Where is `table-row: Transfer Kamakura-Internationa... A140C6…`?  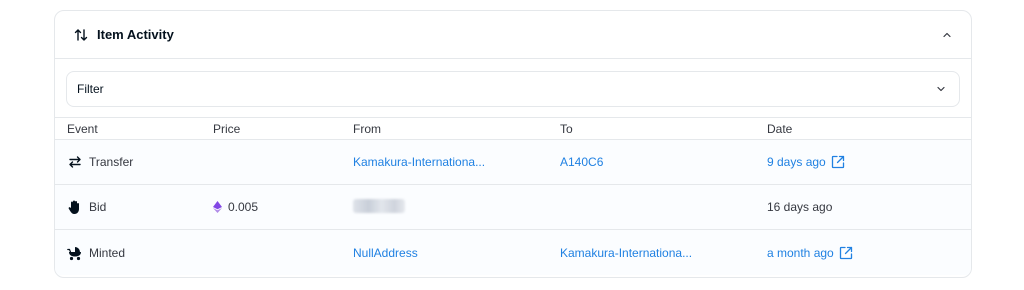
table-row: Transfer Kamakura-Internationa... A140C6… is located at coordinates (513, 162).